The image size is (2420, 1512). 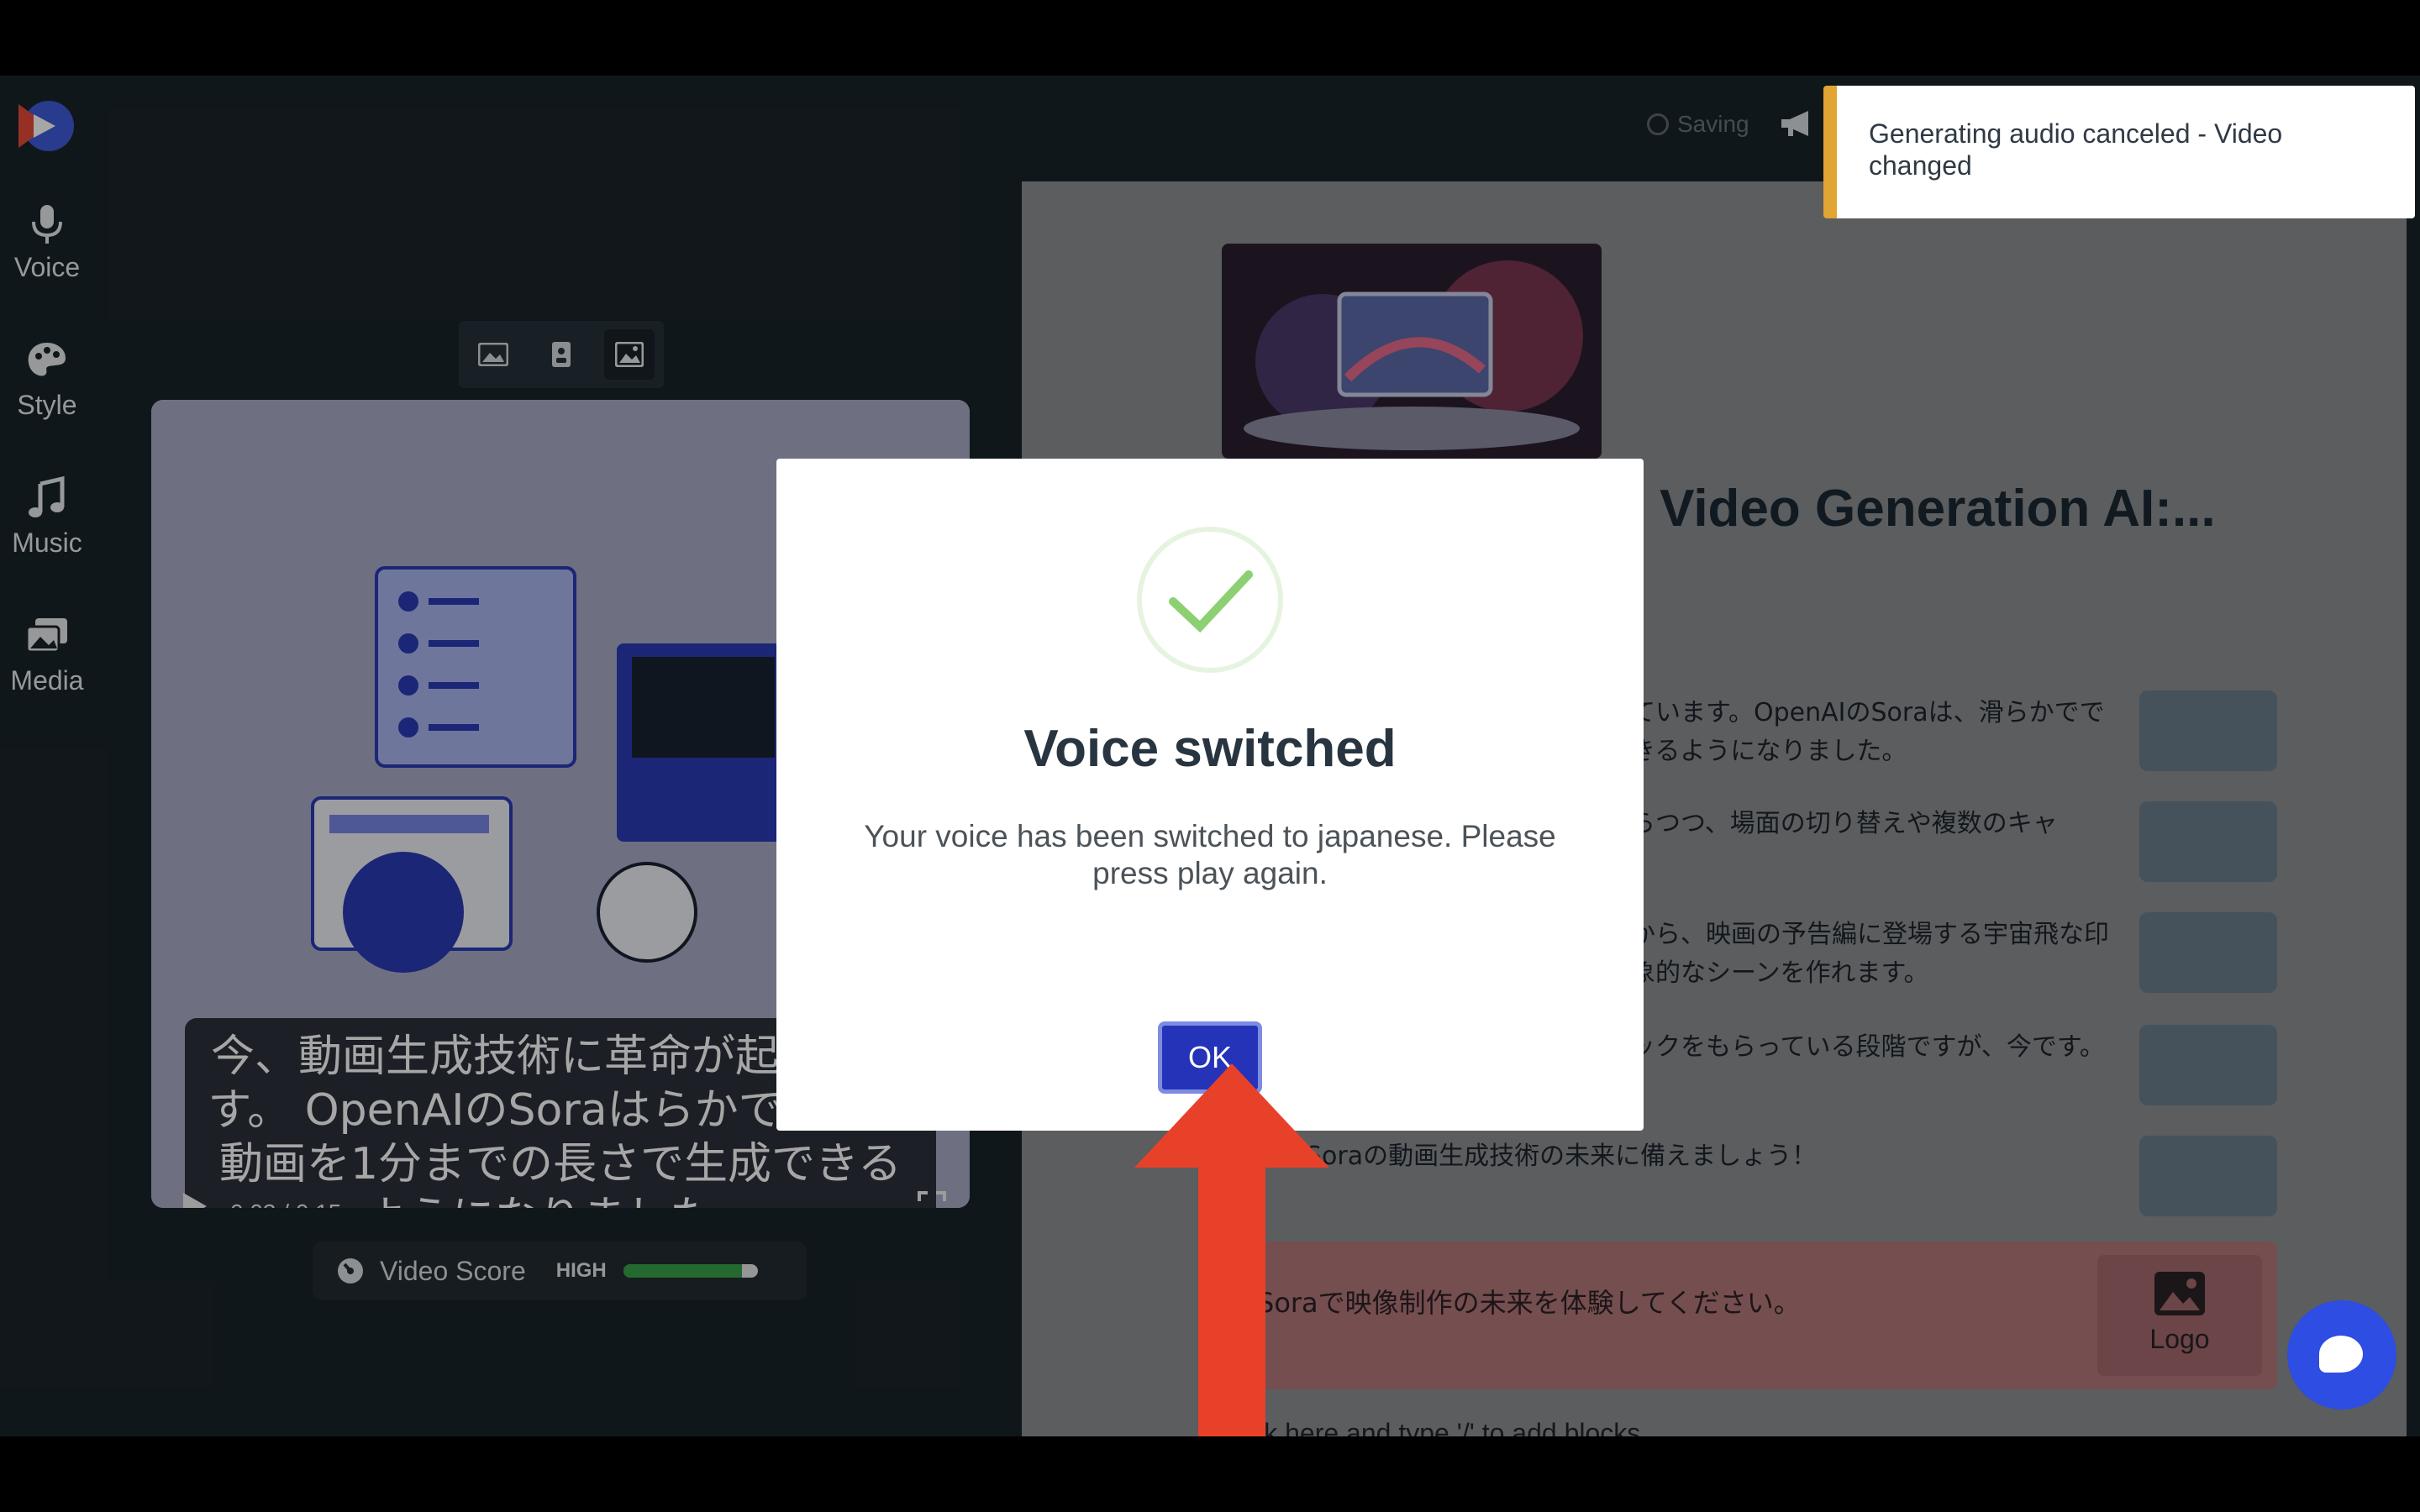 What do you see at coordinates (1231, 1249) in the screenshot?
I see `annotation-arrow` at bounding box center [1231, 1249].